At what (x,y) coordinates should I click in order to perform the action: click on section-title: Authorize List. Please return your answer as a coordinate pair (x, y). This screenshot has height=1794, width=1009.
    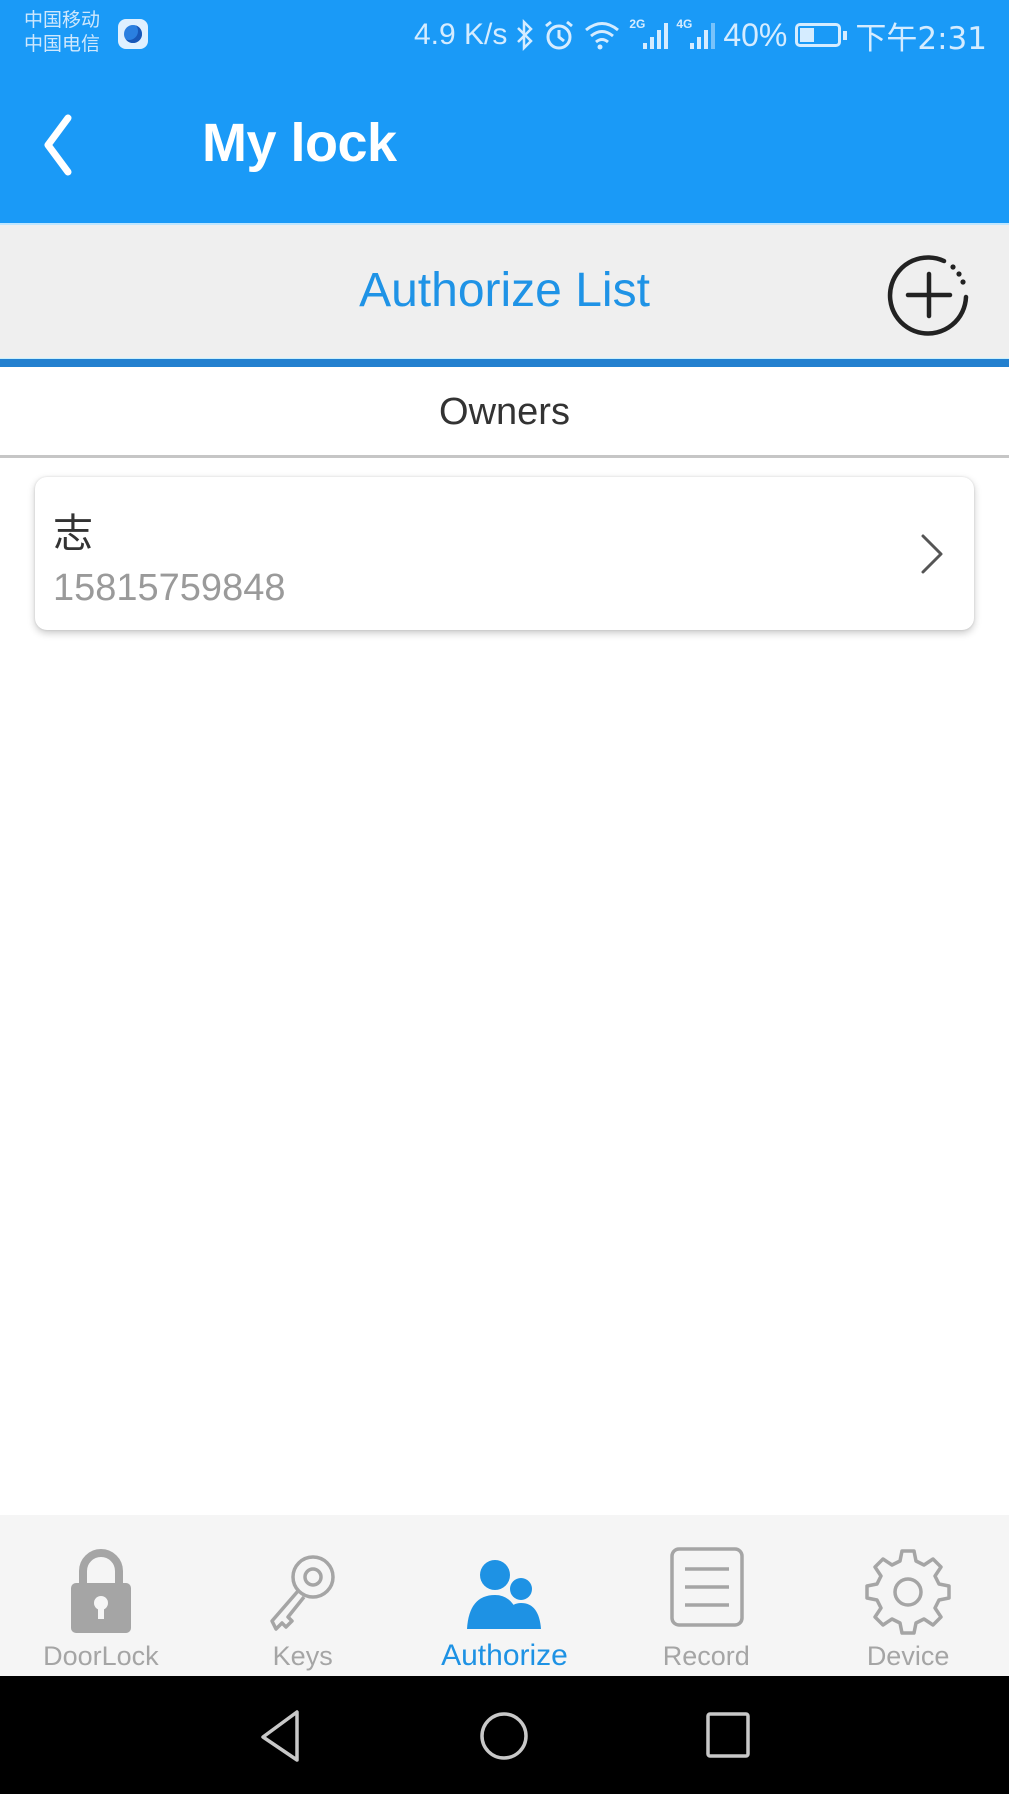
    Looking at the image, I should click on (504, 290).